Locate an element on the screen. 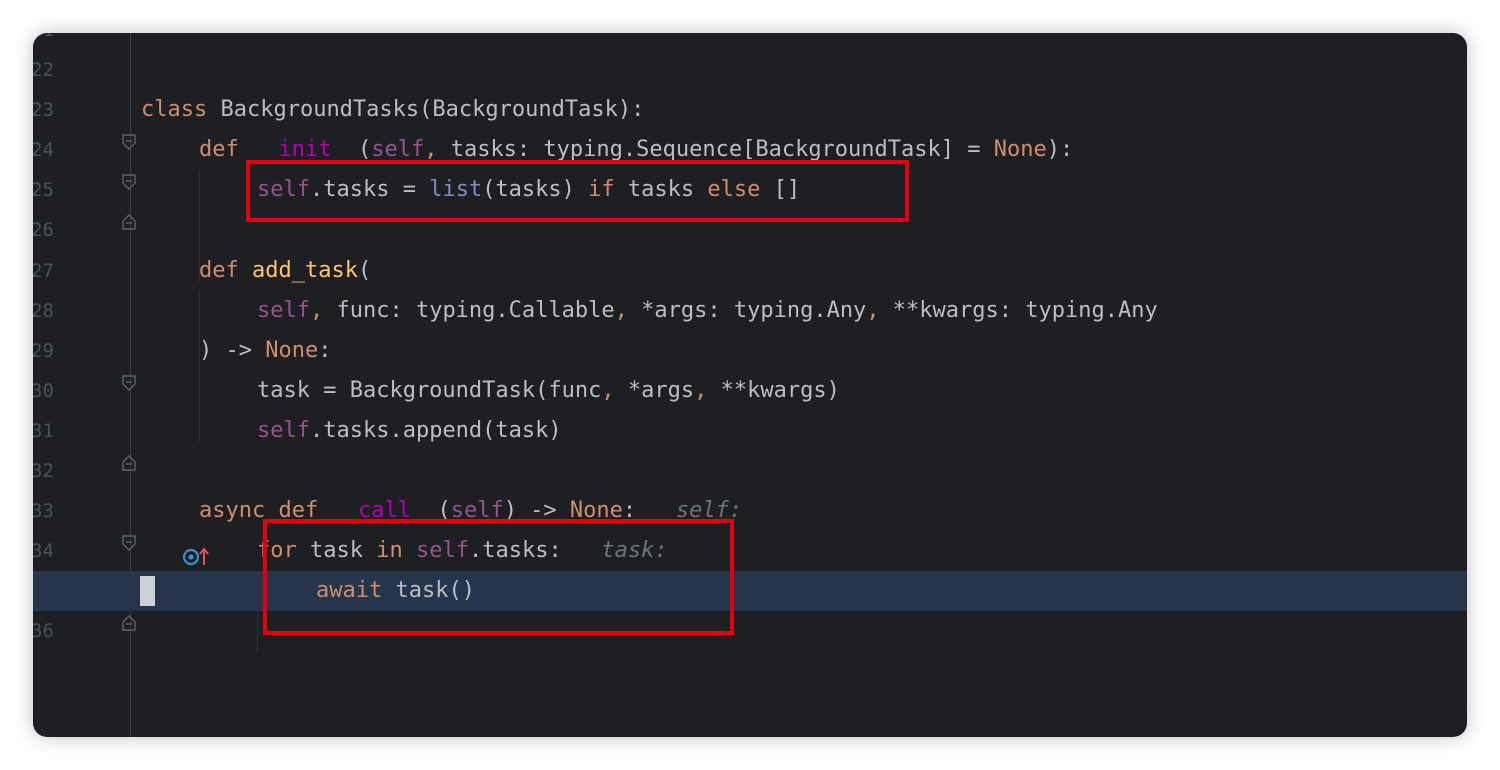 The height and width of the screenshot is (770, 1500). code-line: class BackgroundTasks(BackgroundTask): is located at coordinates (750, 120).